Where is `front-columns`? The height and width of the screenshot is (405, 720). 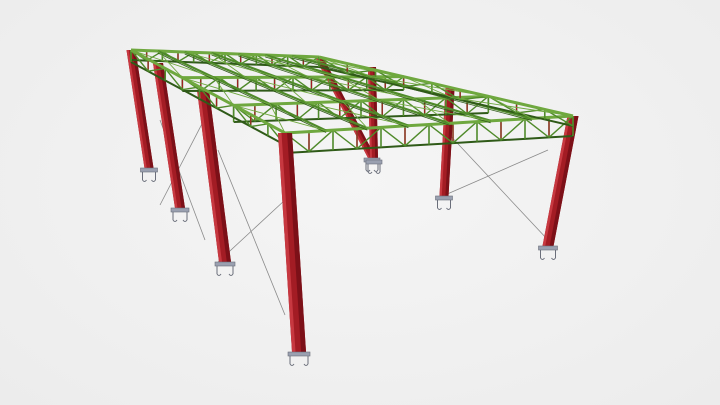 front-columns is located at coordinates (292, 242).